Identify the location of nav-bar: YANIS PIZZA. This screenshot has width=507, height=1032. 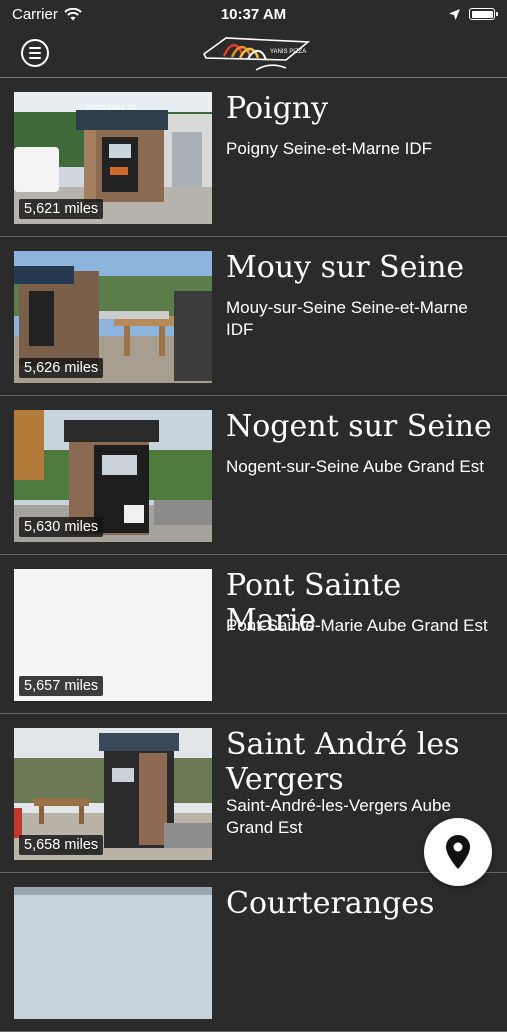
(253, 53).